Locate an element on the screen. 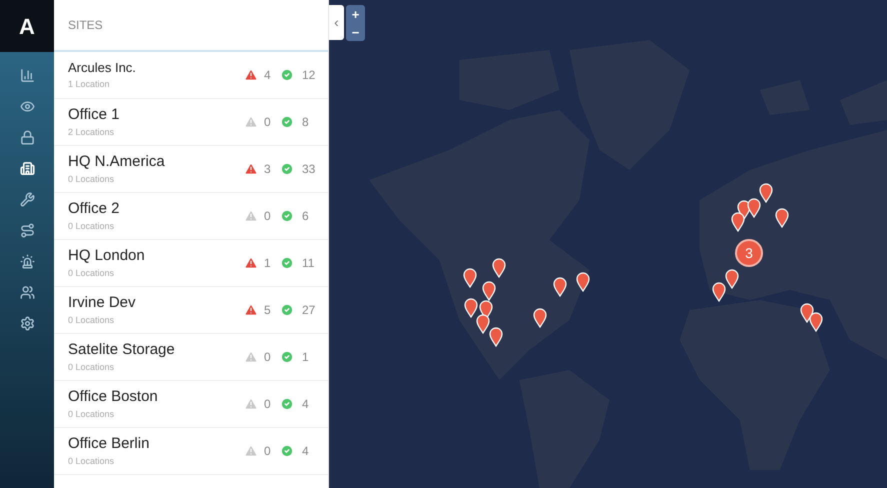  site-name: Office 1 is located at coordinates (94, 115).